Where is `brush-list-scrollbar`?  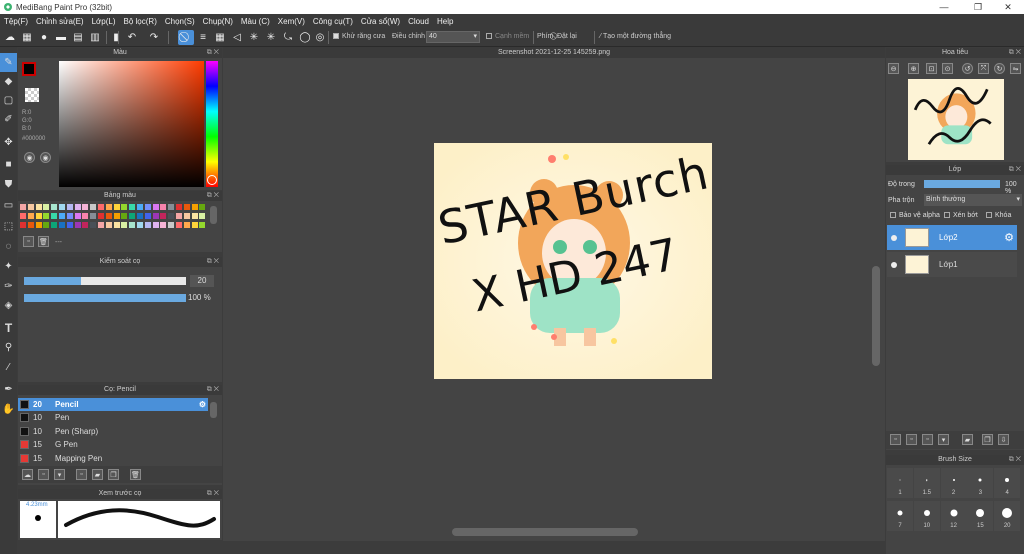
brush-list-scrollbar is located at coordinates (213, 410).